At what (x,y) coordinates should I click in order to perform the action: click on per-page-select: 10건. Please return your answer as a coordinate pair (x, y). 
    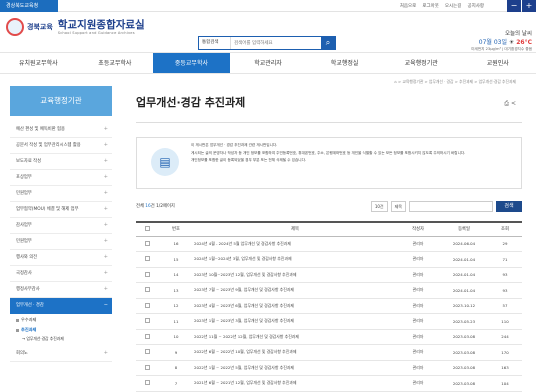
    Looking at the image, I should click on (379, 206).